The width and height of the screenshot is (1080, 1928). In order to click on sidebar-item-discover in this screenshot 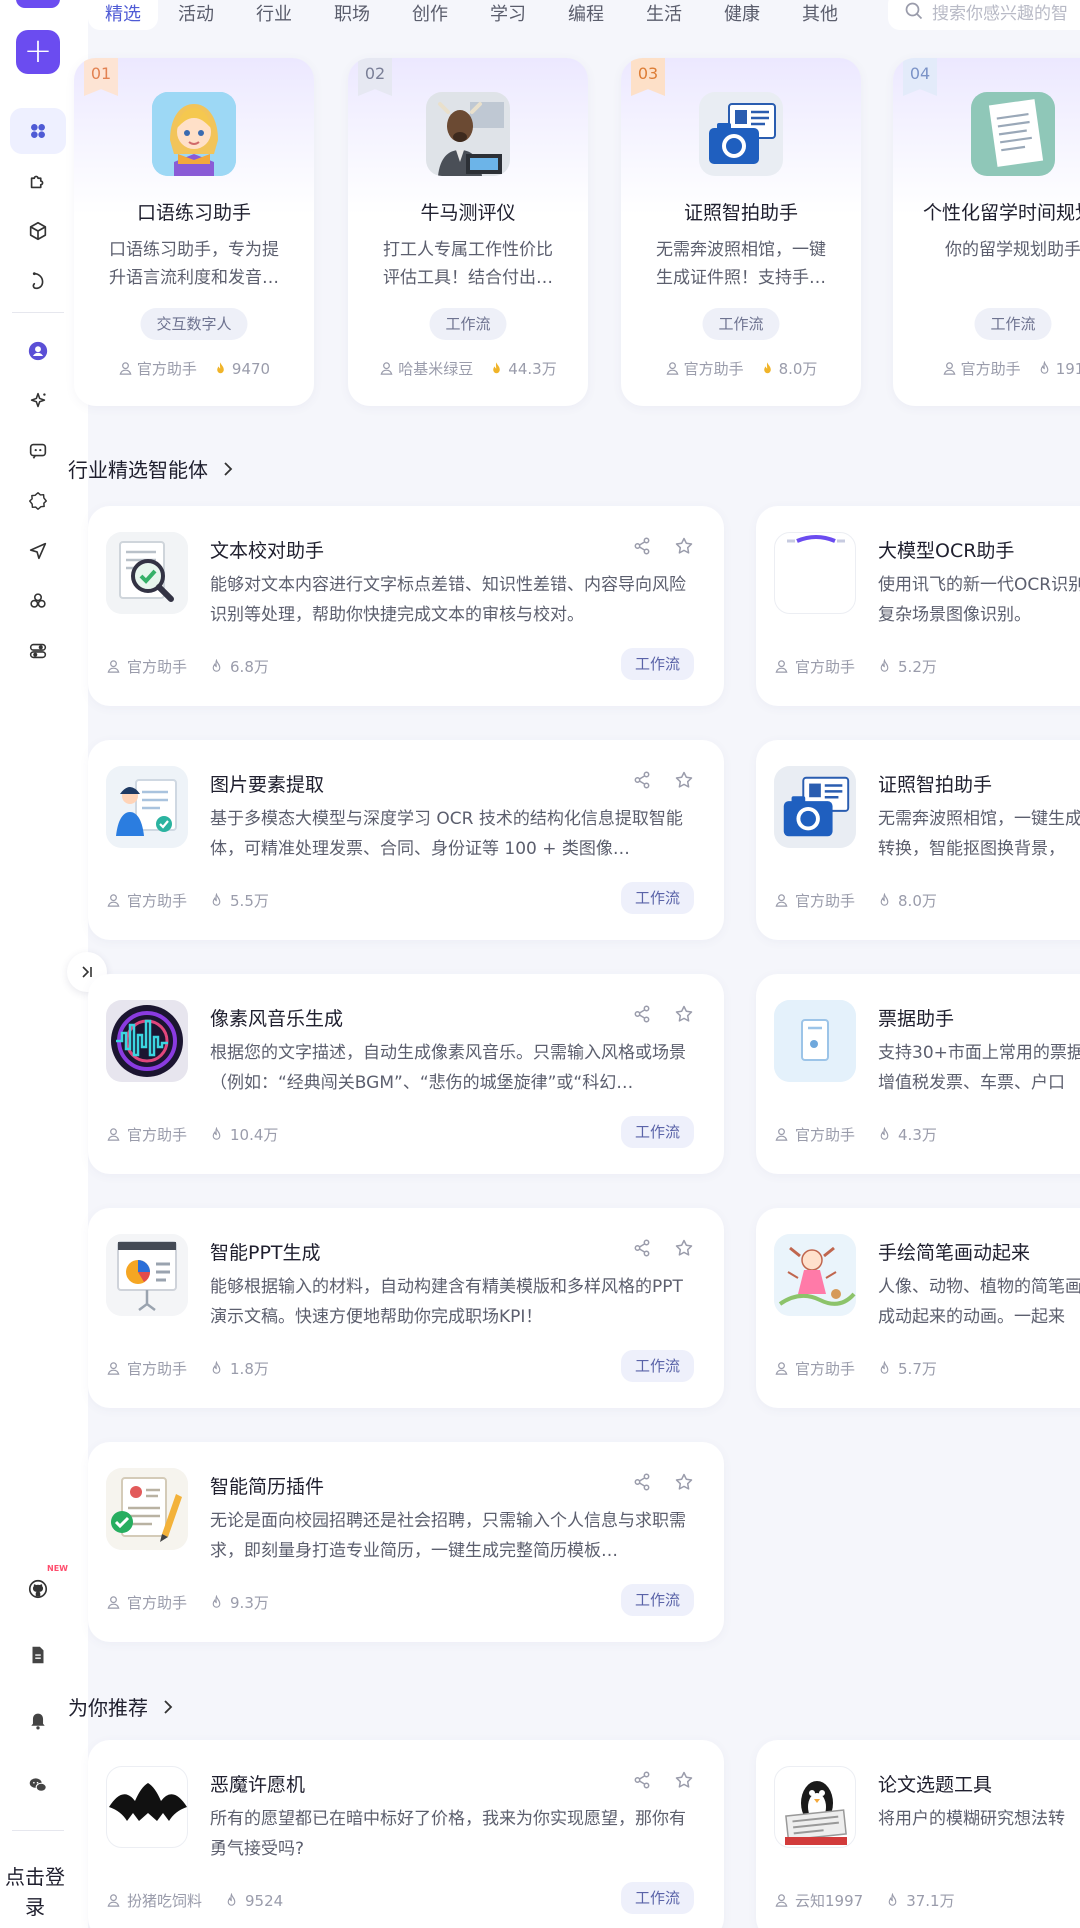, I will do `click(38, 131)`.